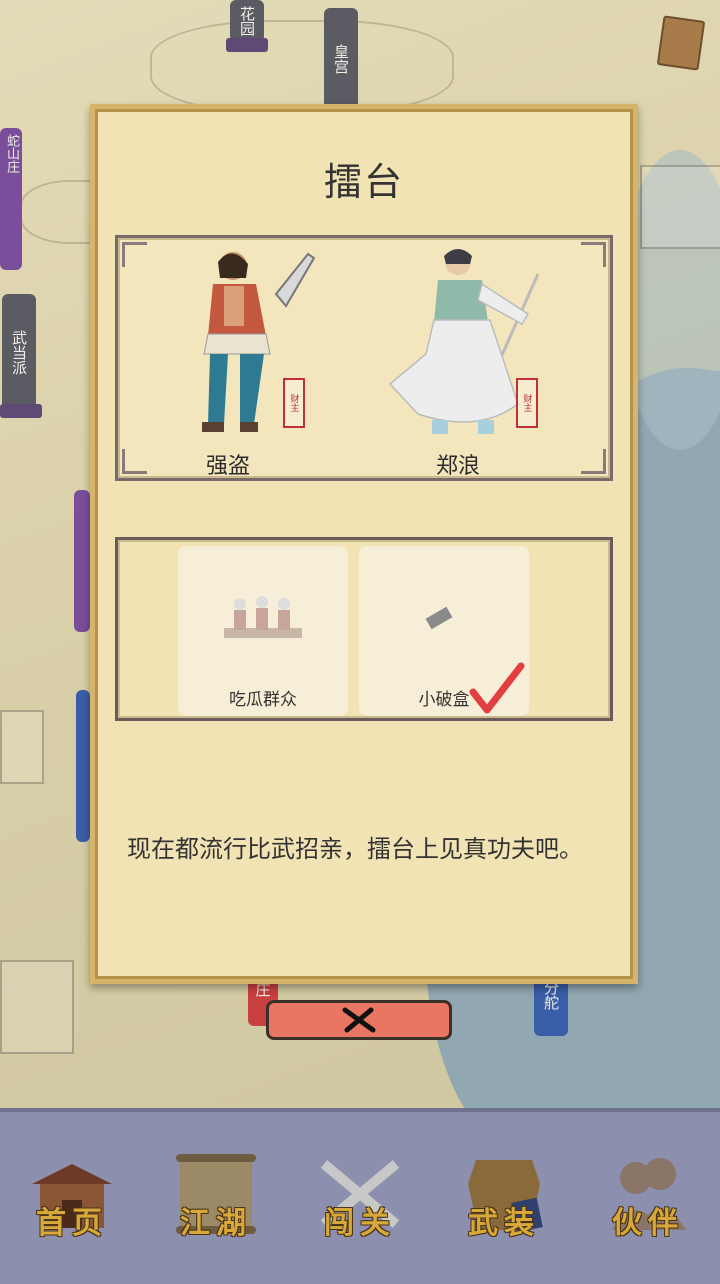  I want to click on nav-jianghu: 江湖, so click(216, 1198).